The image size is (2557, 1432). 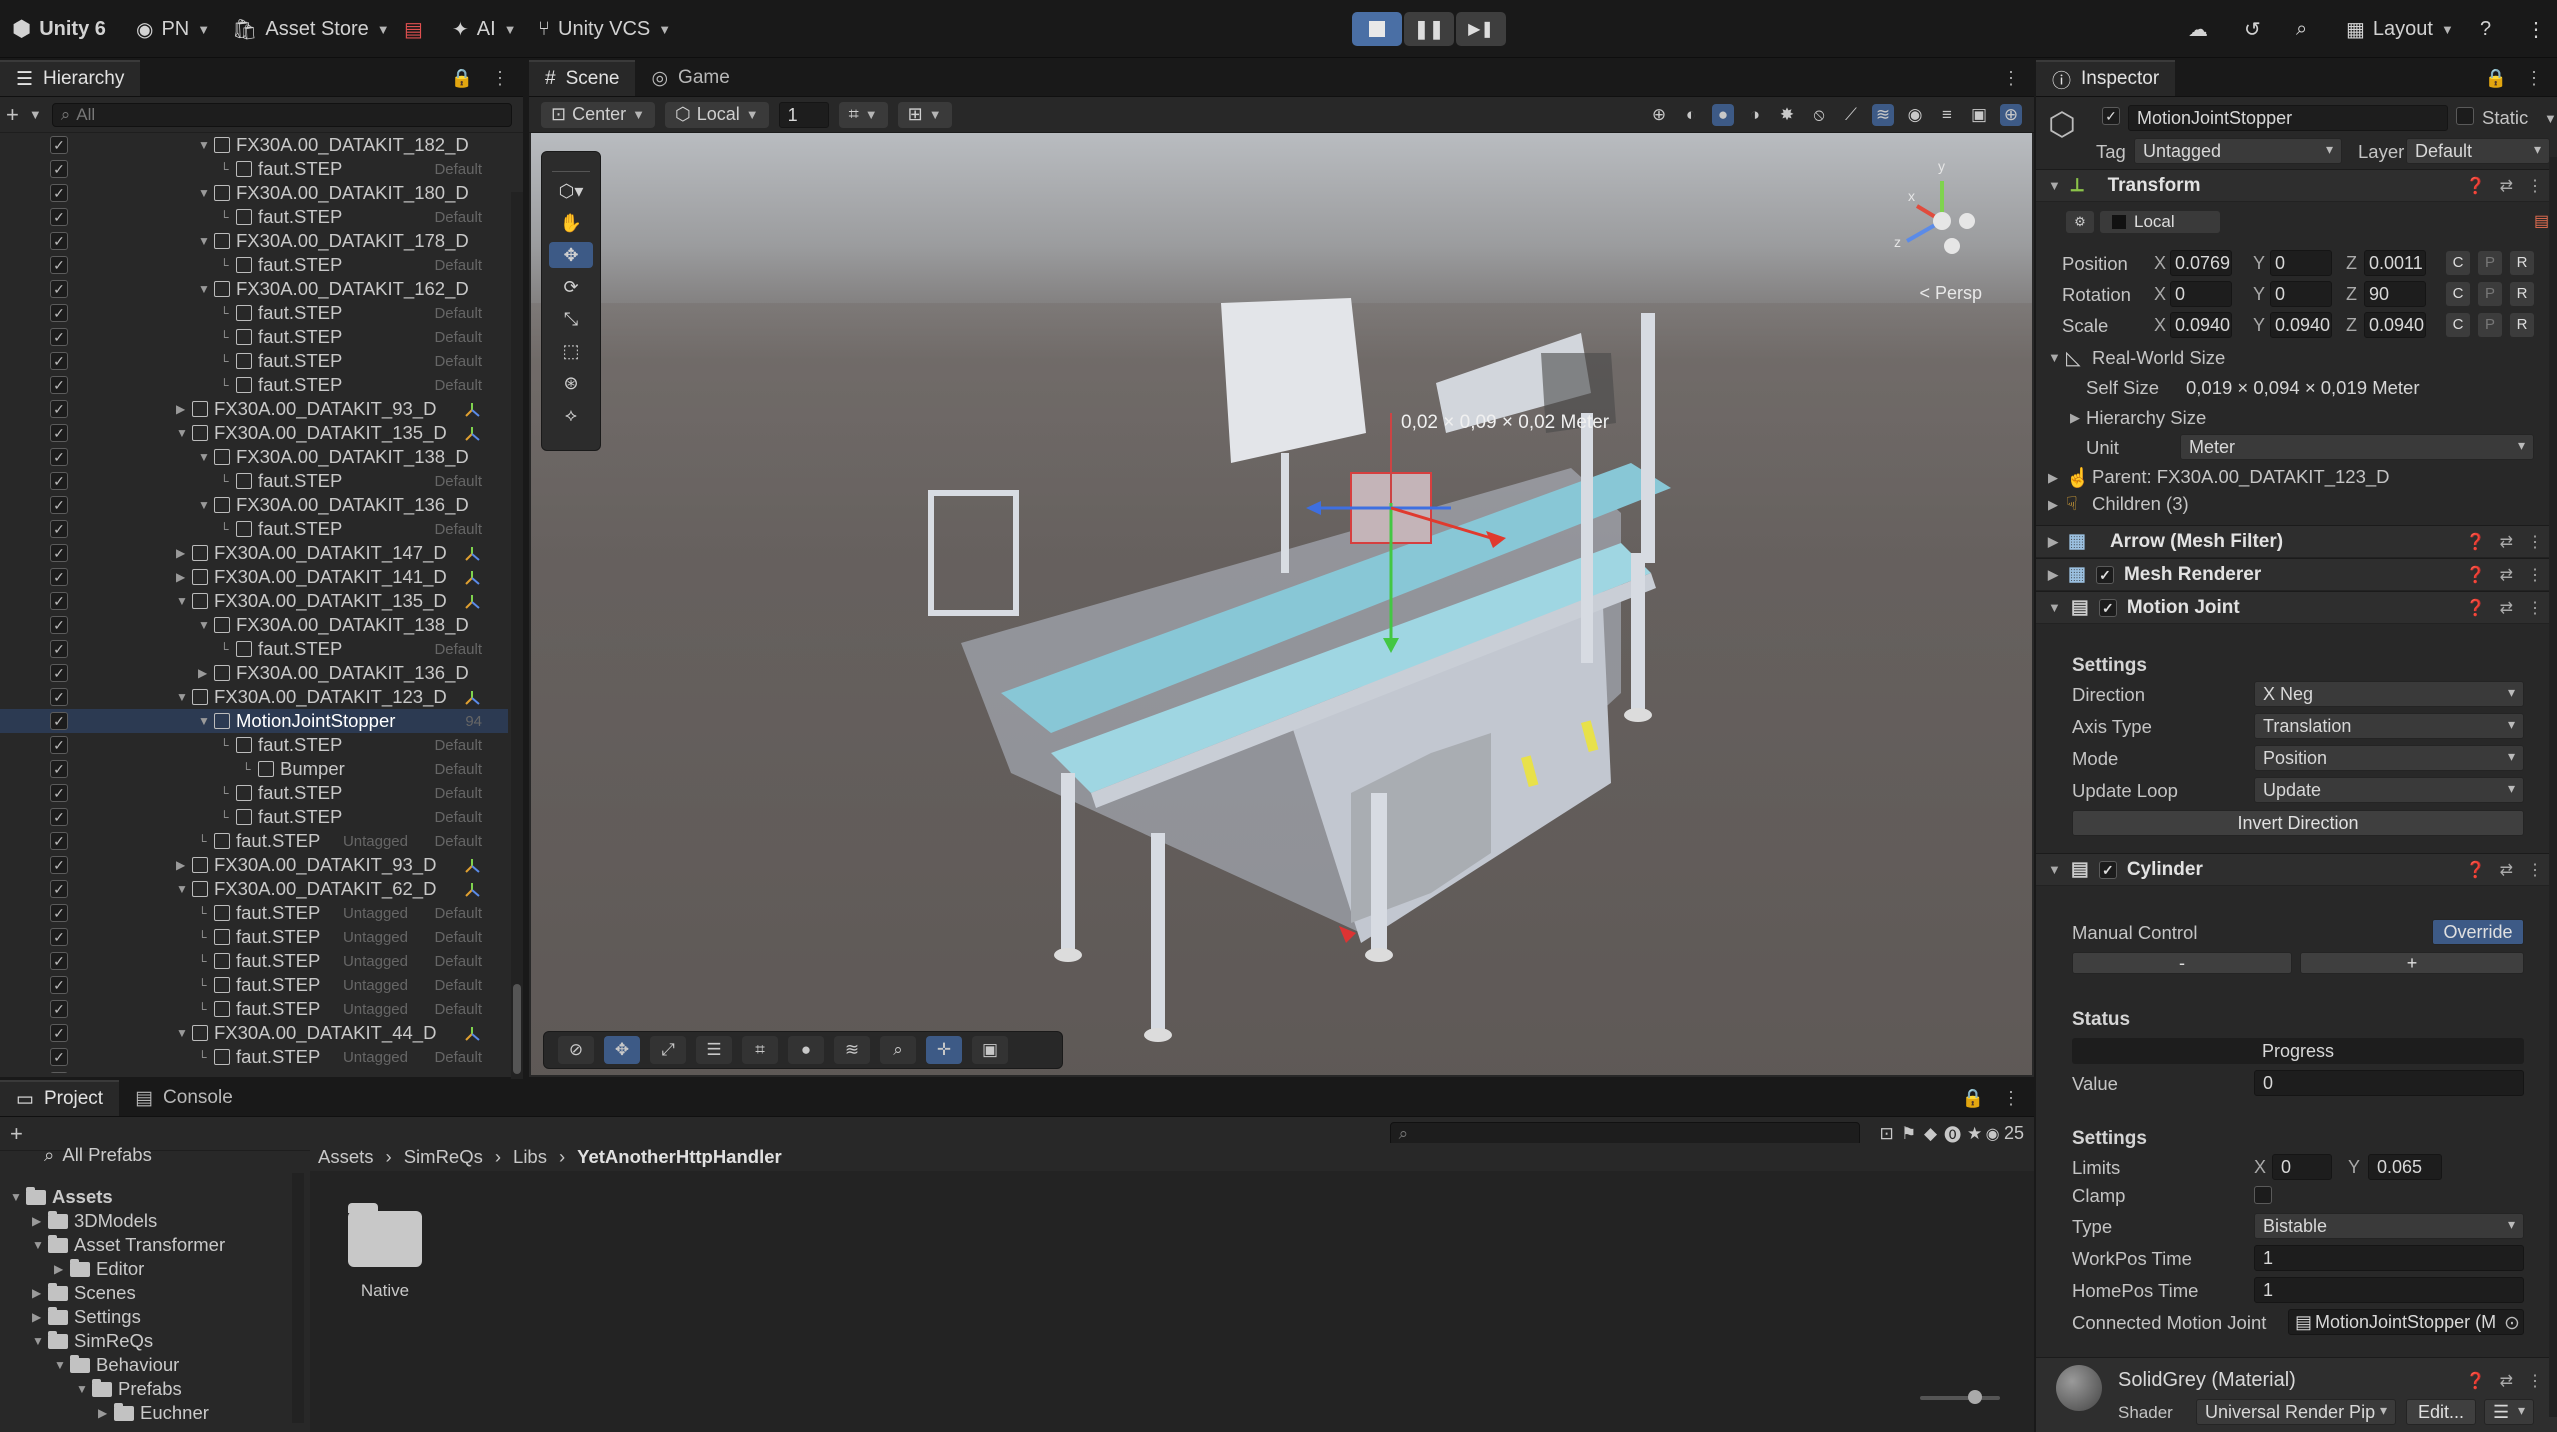 I want to click on move-snap-icon: ✥, so click(x=622, y=1050).